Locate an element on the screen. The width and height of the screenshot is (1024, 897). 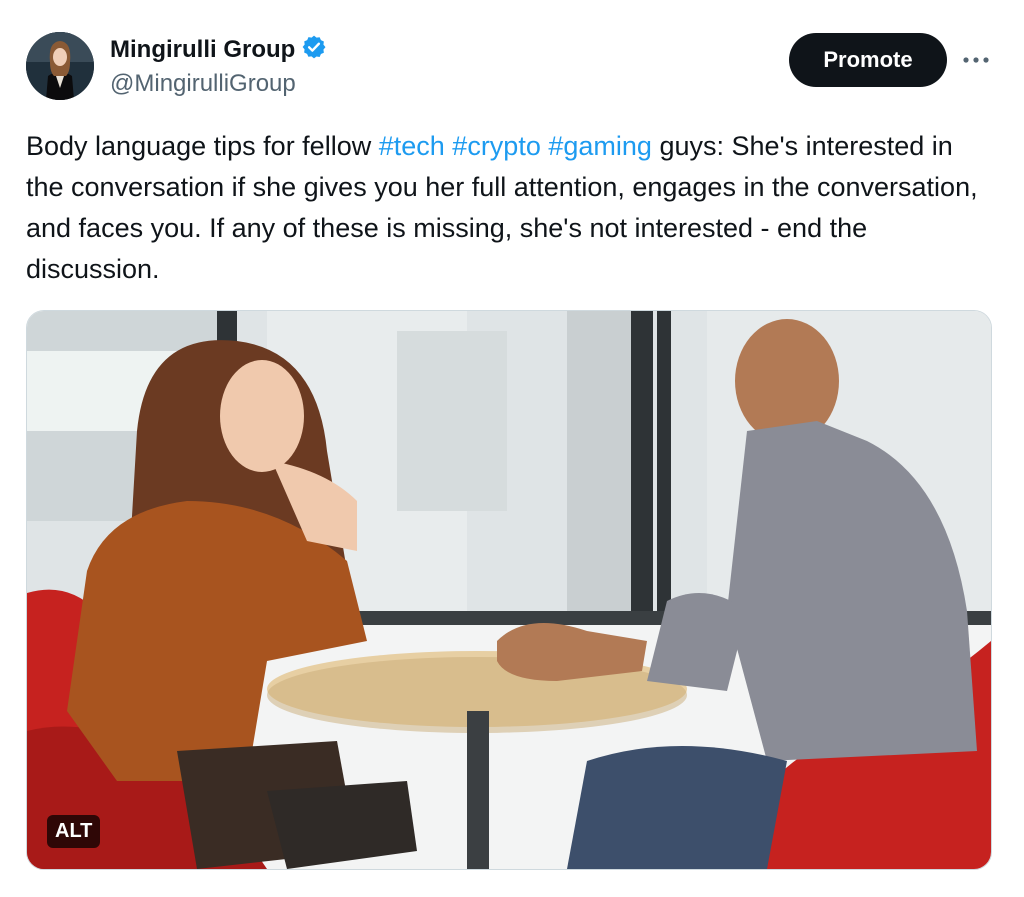
hashtag-crypto: #crypto is located at coordinates (496, 146).